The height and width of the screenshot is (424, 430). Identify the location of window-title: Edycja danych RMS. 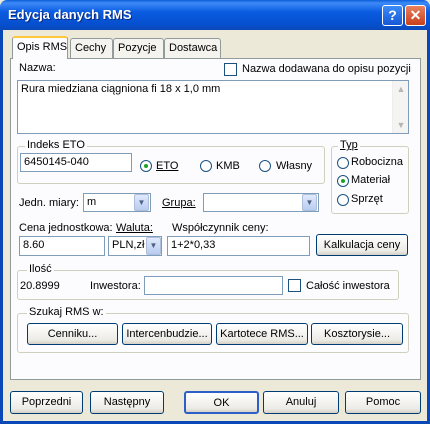
(70, 14).